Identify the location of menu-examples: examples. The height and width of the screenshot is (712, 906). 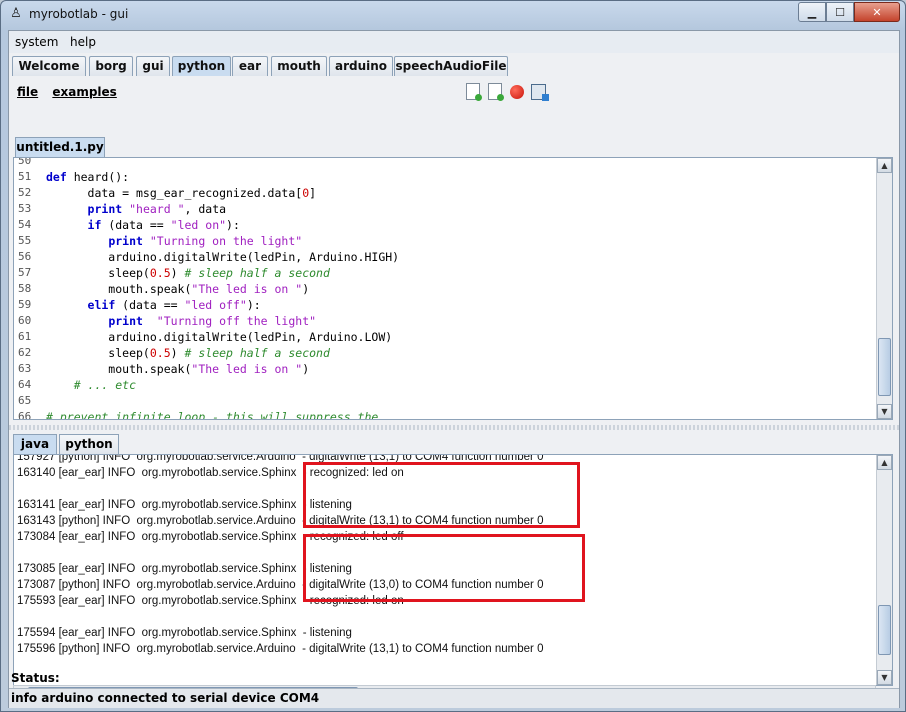
(84, 92).